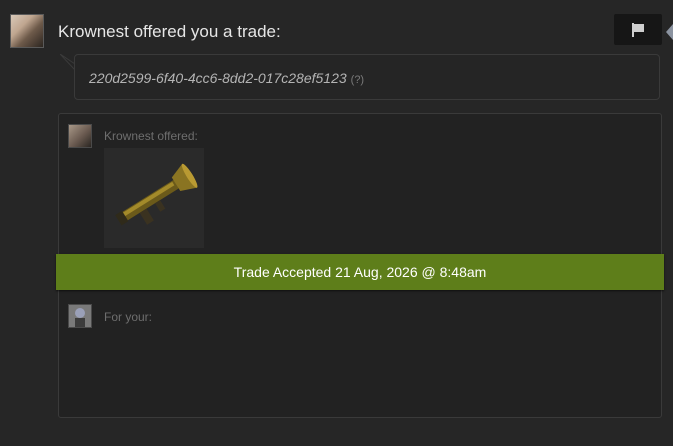 Image resolution: width=673 pixels, height=446 pixels. I want to click on sender-avatar, so click(27, 31).